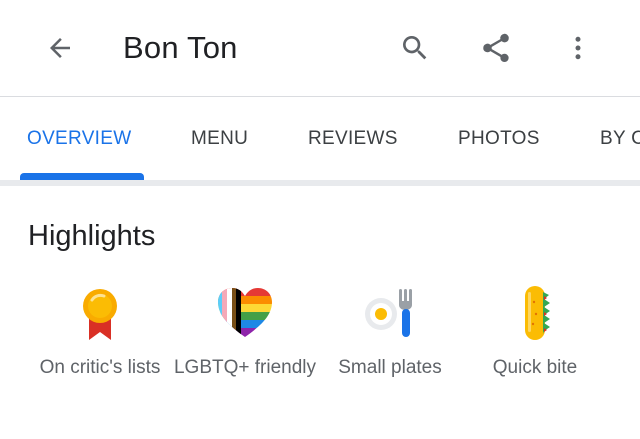  What do you see at coordinates (82, 176) in the screenshot?
I see `active-tab-indicator` at bounding box center [82, 176].